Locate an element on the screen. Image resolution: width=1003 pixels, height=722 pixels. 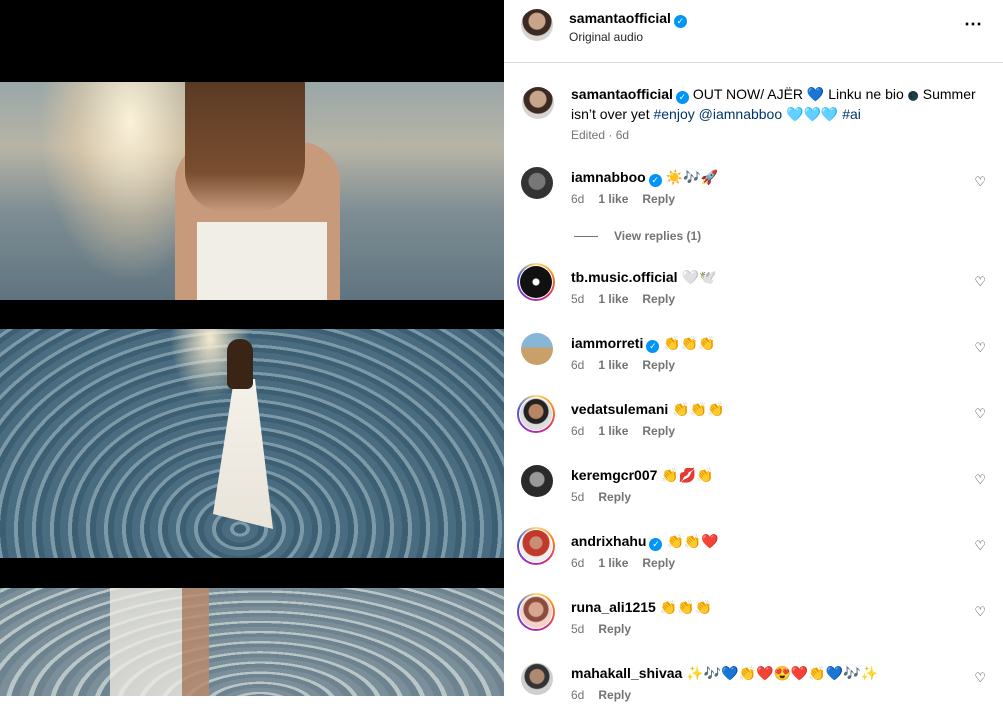
hashtag-ai: #ai is located at coordinates (851, 114).